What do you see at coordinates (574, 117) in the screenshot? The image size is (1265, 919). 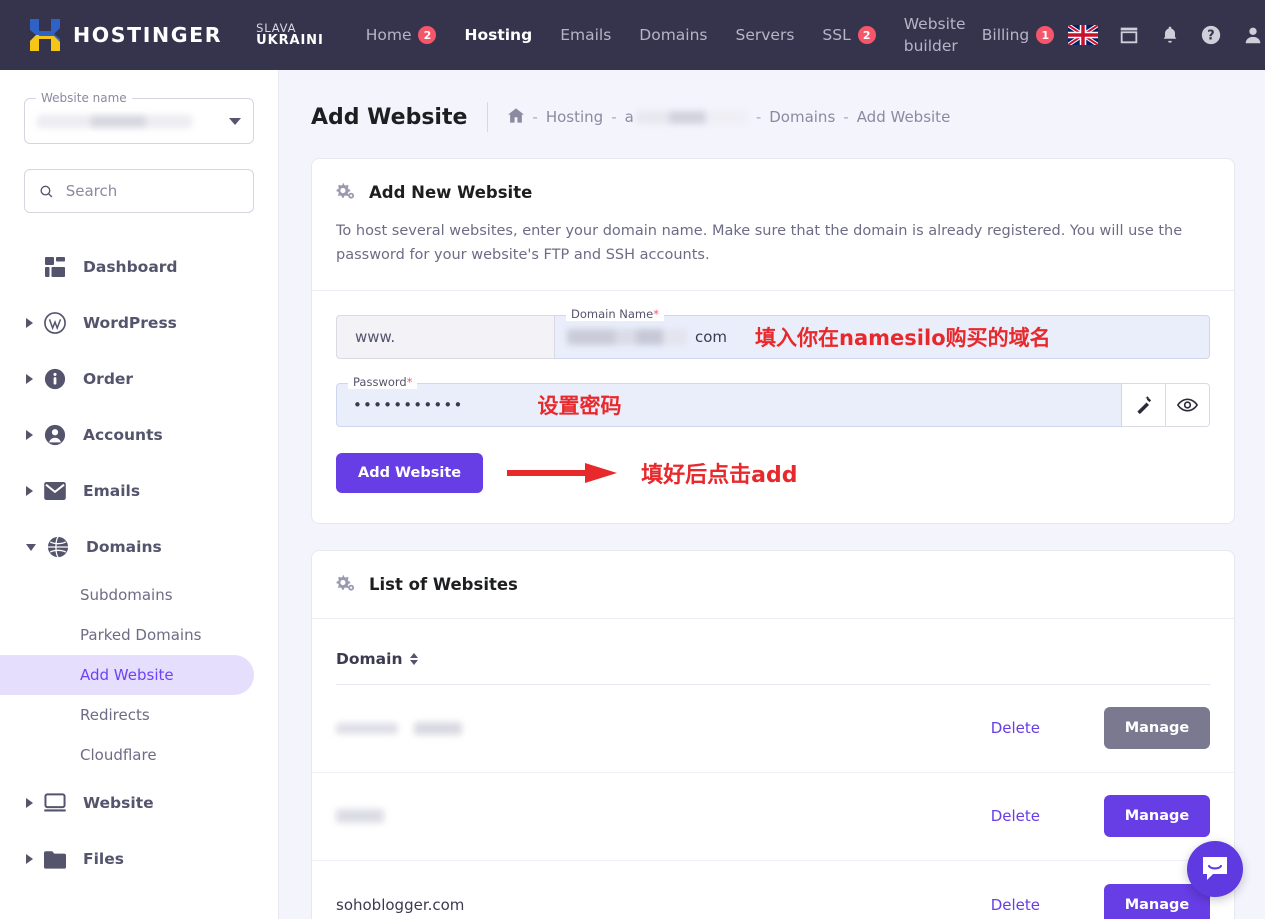 I see `breadcrumb-item-hosting: Hosting` at bounding box center [574, 117].